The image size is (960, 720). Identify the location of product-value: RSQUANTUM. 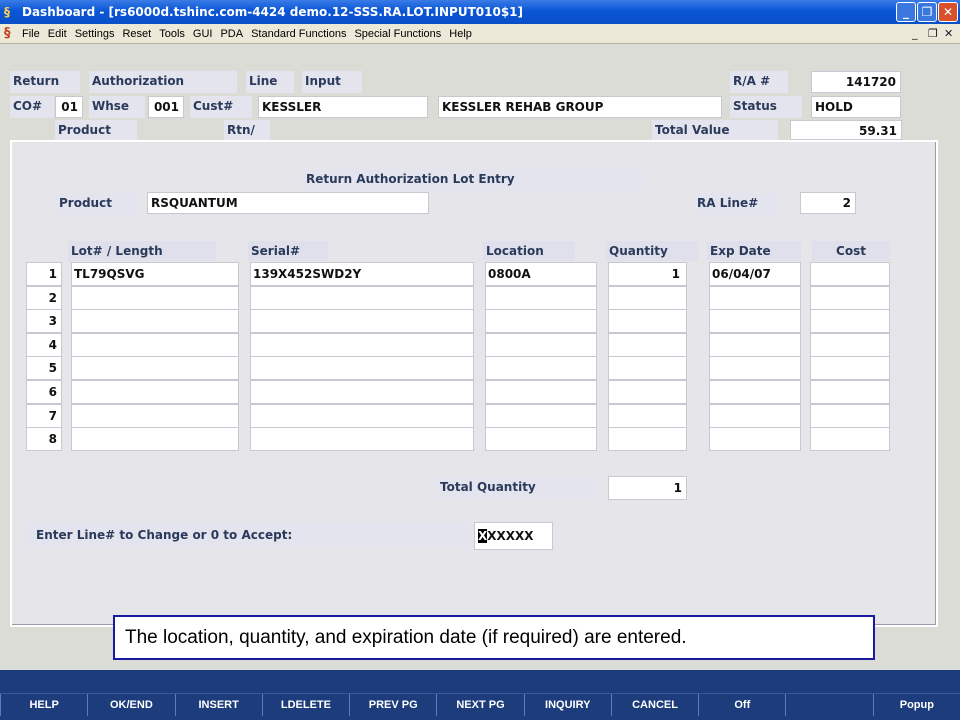
(288, 203).